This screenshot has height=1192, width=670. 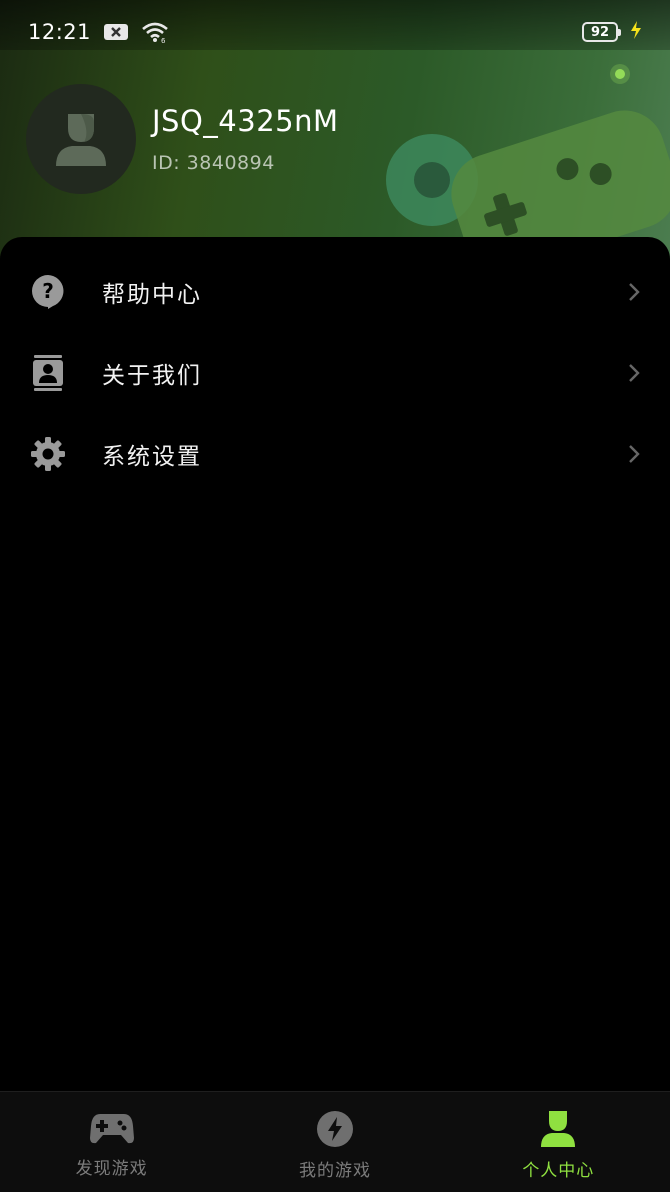 I want to click on tab-label: 我的游戏, so click(x=334, y=1171).